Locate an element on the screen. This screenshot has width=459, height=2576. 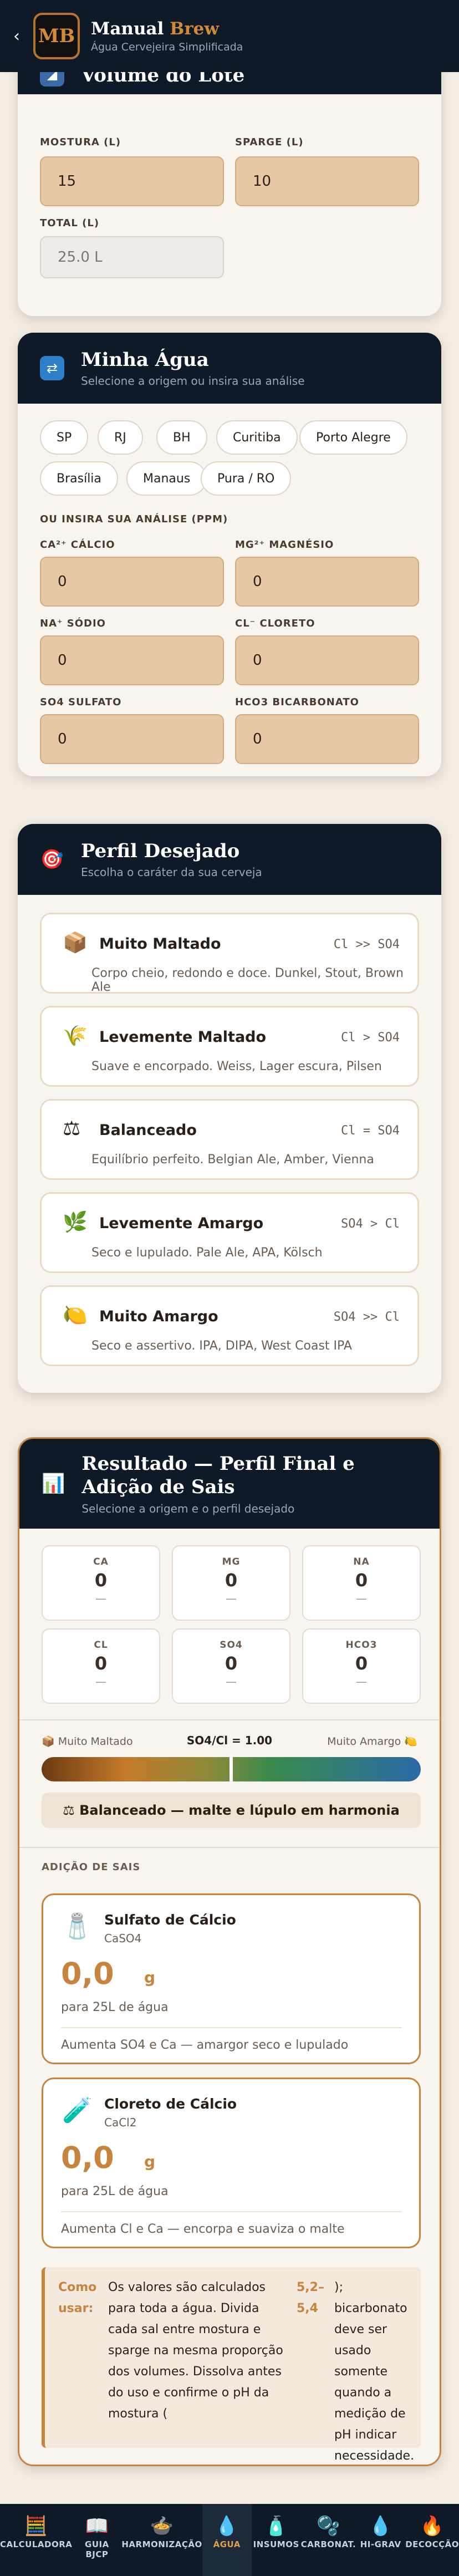
profile-option-ratio: SO4 >> Cl is located at coordinates (366, 1317).